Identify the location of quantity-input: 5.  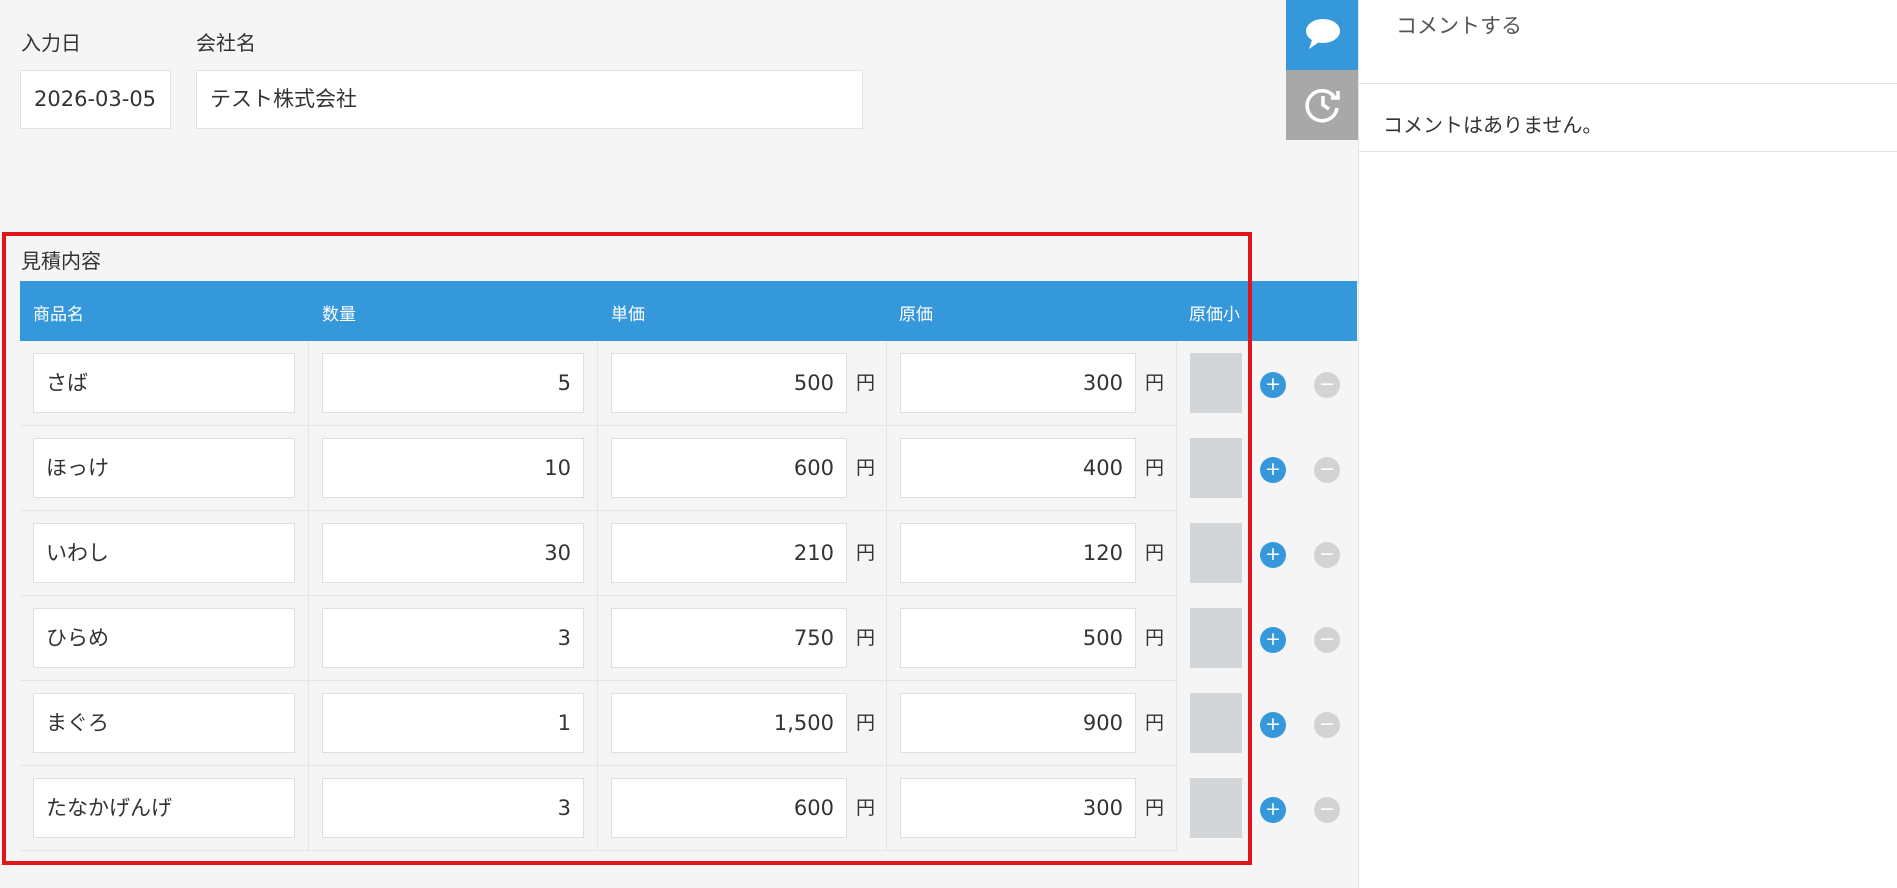
(453, 383).